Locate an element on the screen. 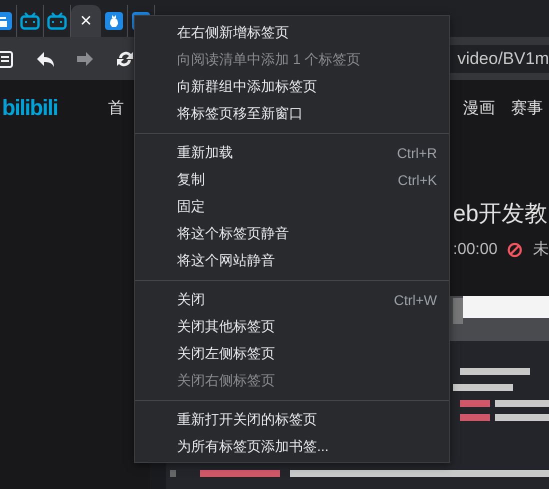 The image size is (549, 489). nav-link: 赛事 is located at coordinates (527, 108).